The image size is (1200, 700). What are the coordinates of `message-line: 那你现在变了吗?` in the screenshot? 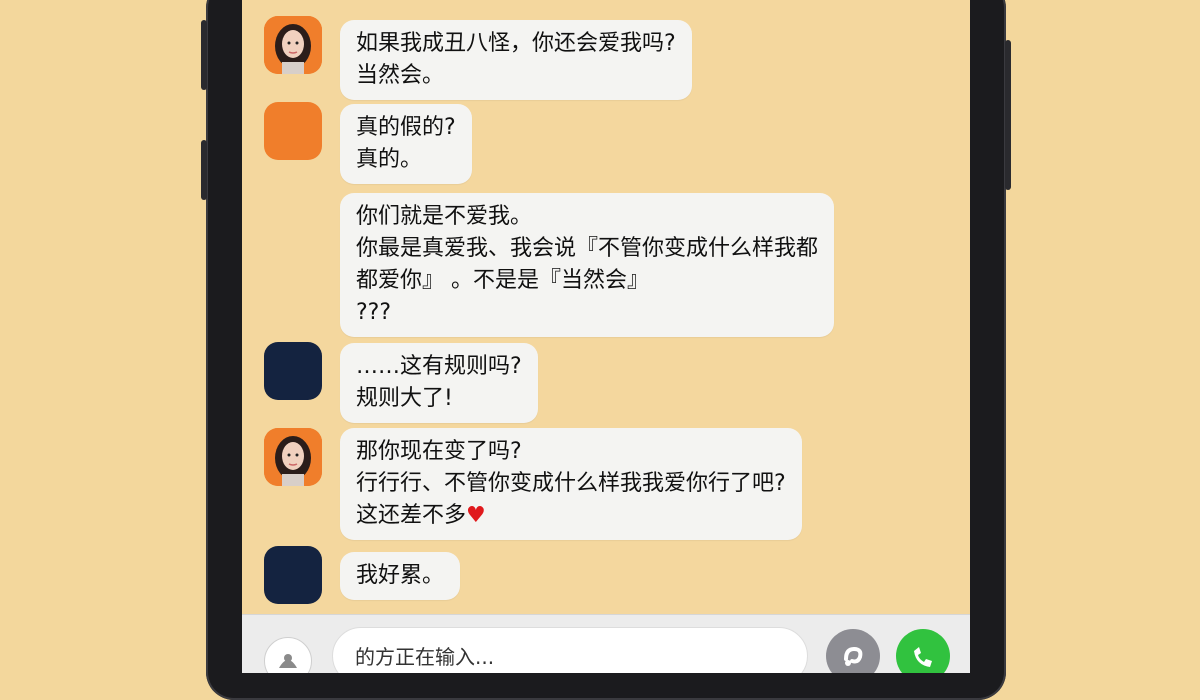 It's located at (439, 451).